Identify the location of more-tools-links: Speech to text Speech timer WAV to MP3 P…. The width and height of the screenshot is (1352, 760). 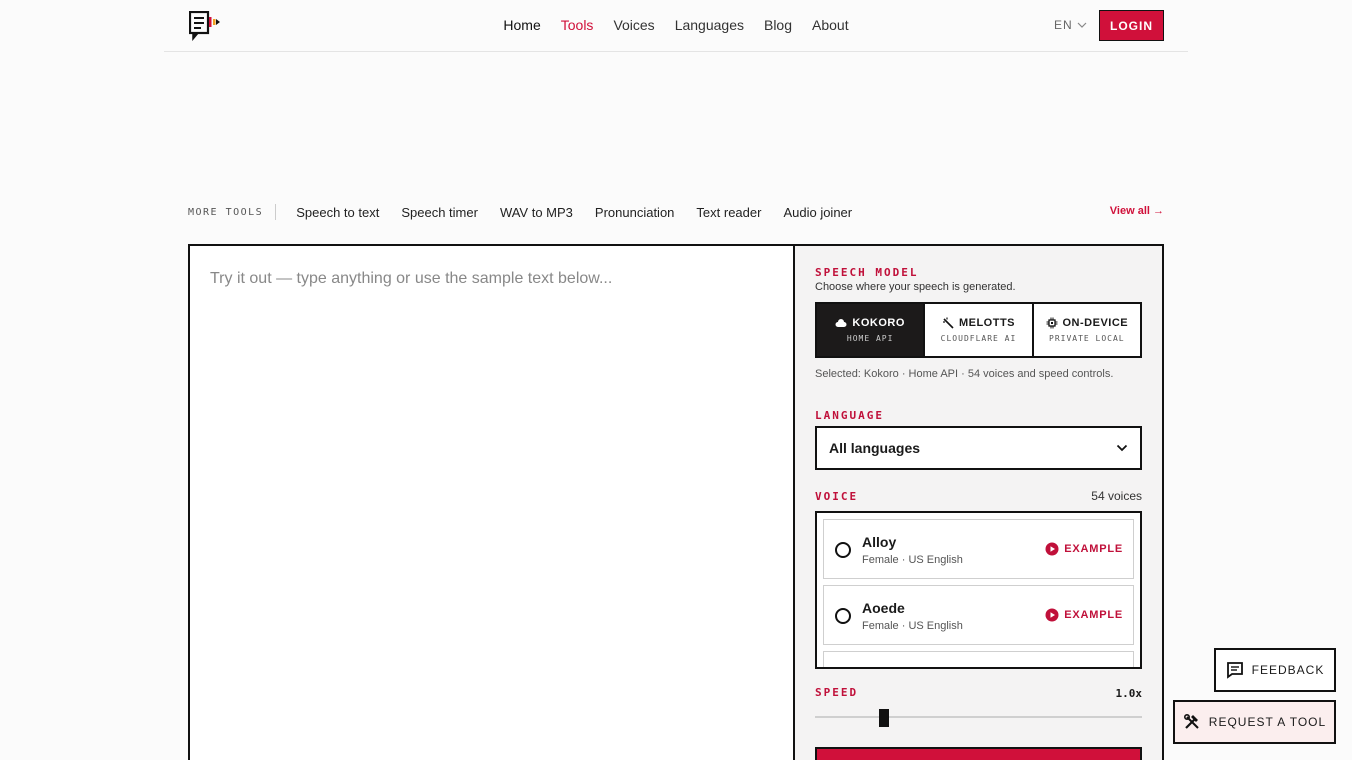
(574, 212).